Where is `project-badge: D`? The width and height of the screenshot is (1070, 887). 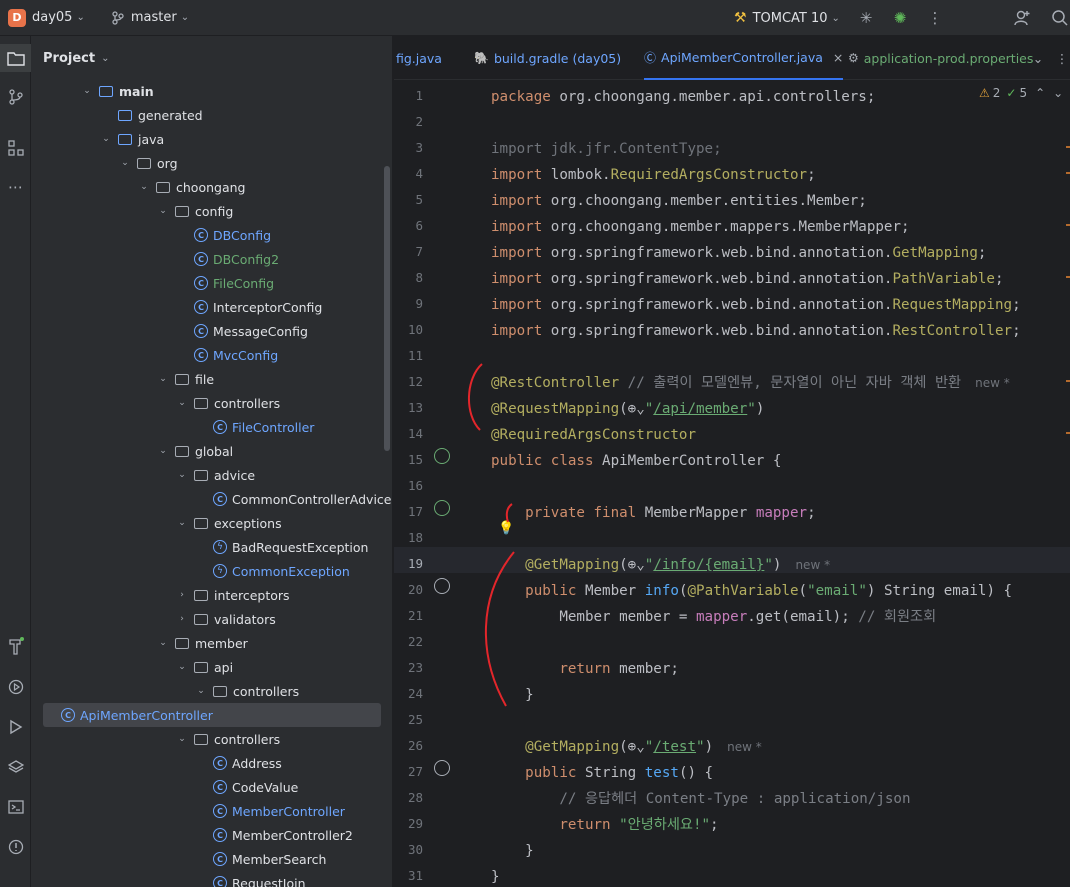 project-badge: D is located at coordinates (17, 17).